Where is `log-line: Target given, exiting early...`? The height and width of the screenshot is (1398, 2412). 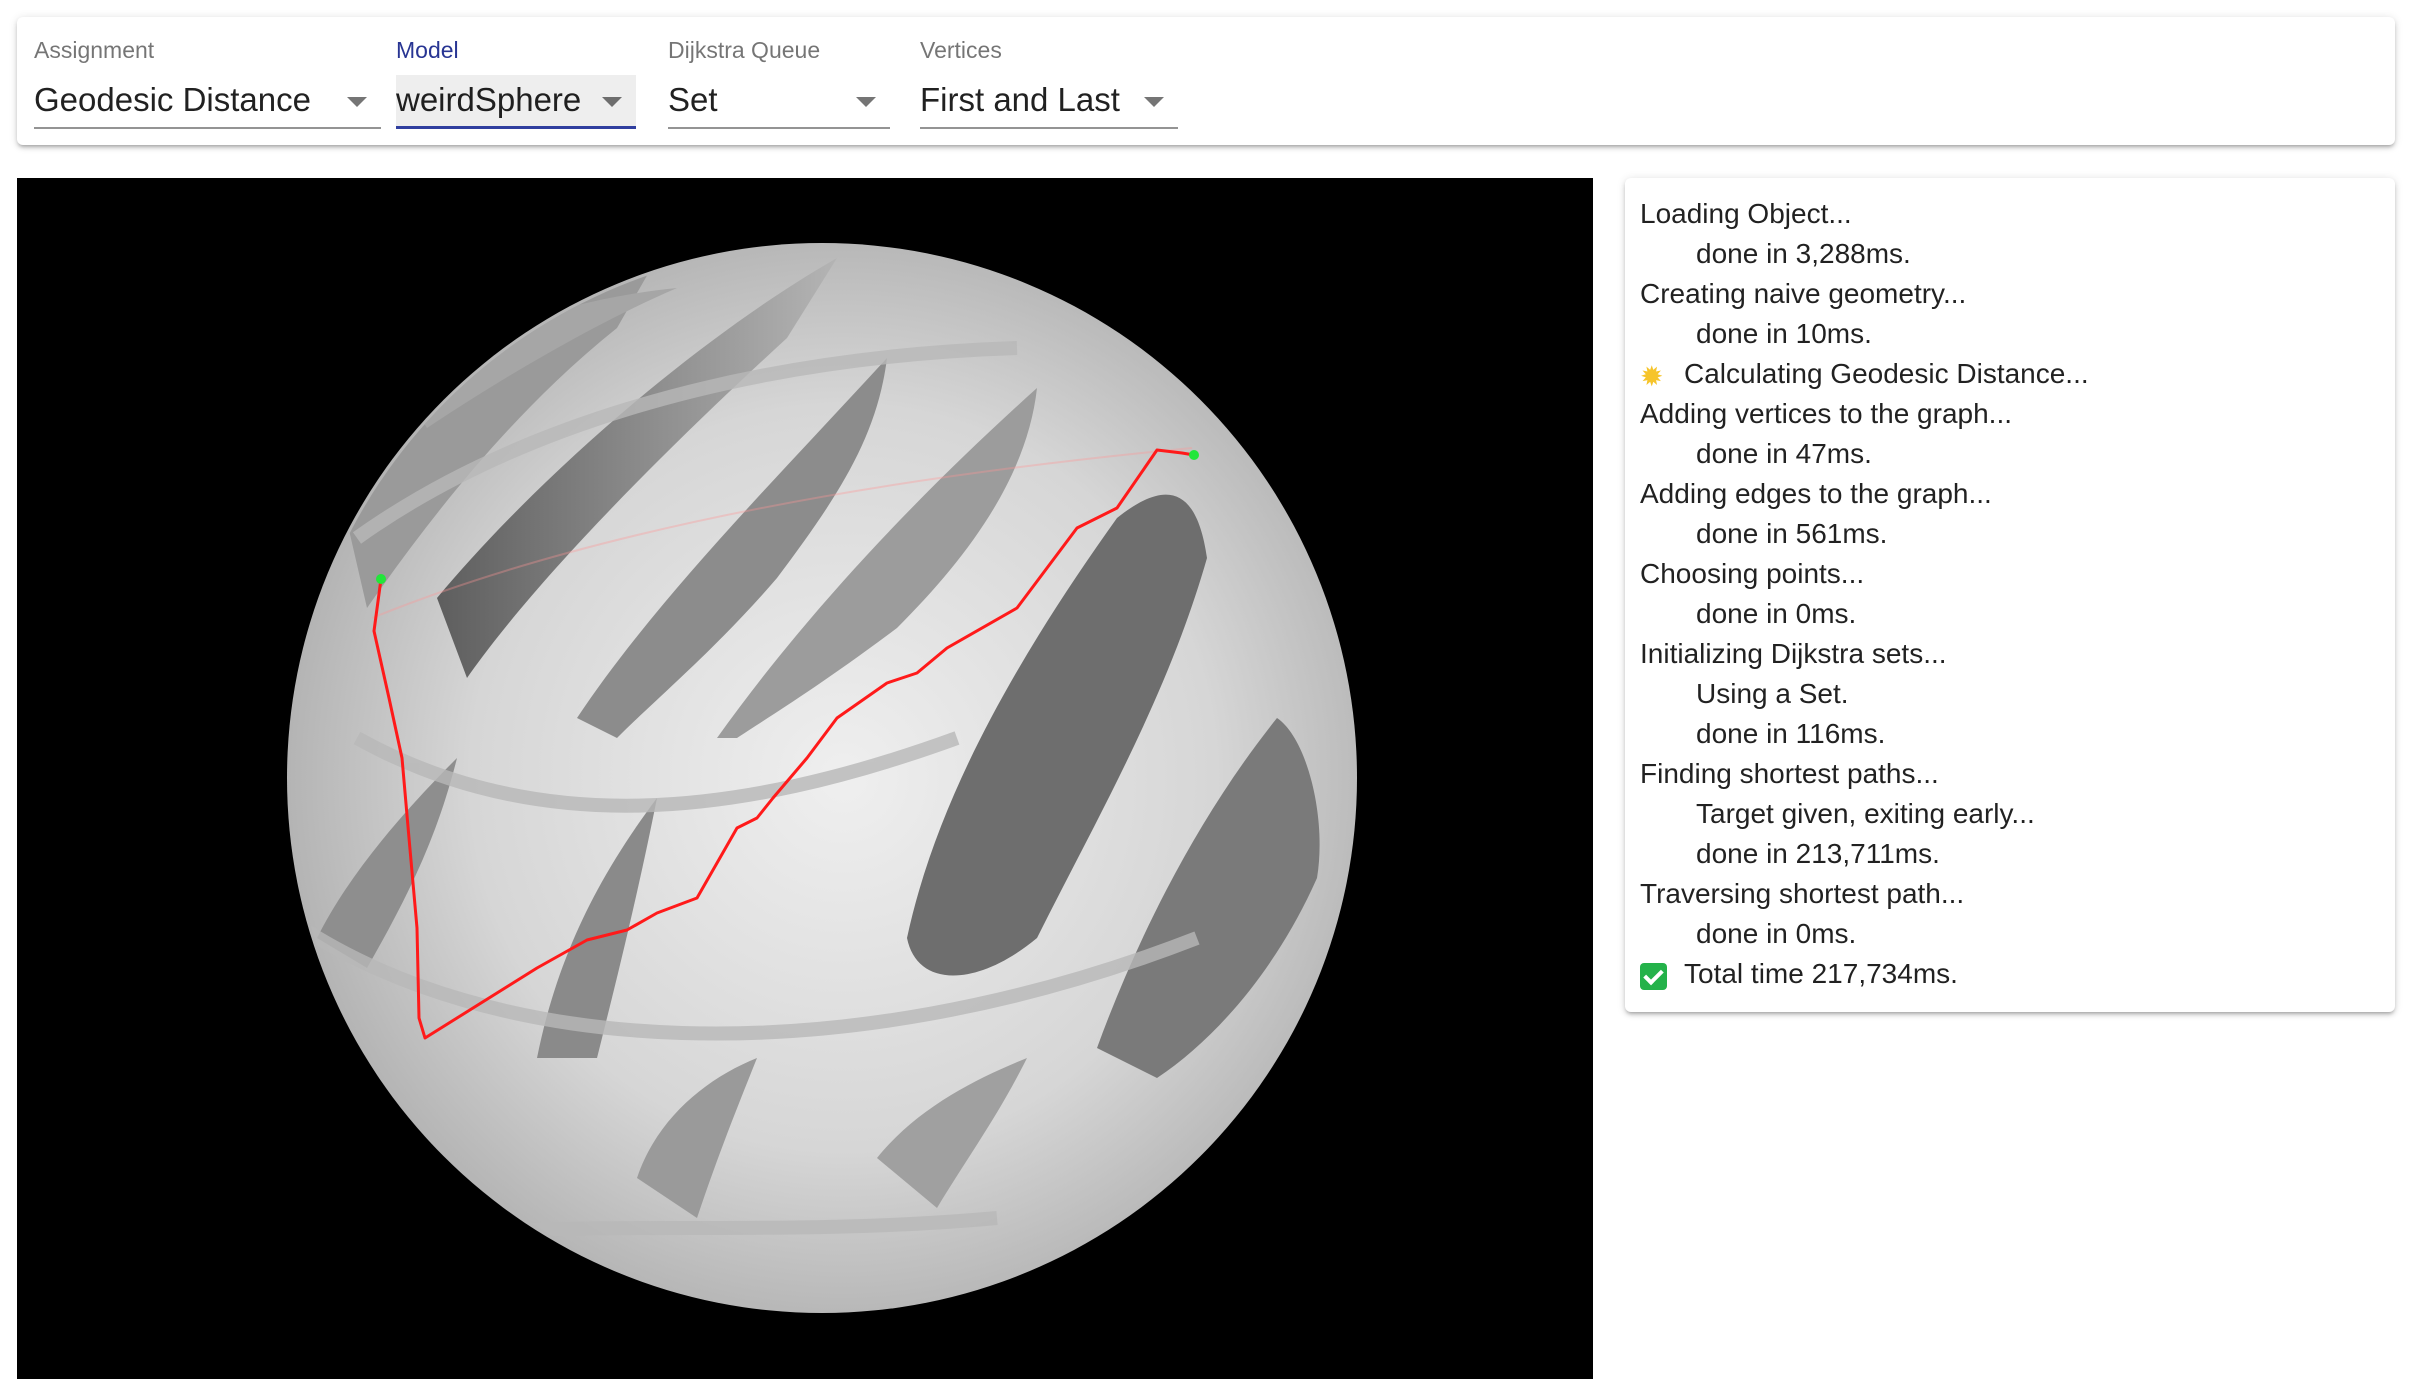 log-line: Target given, exiting early... is located at coordinates (2017, 814).